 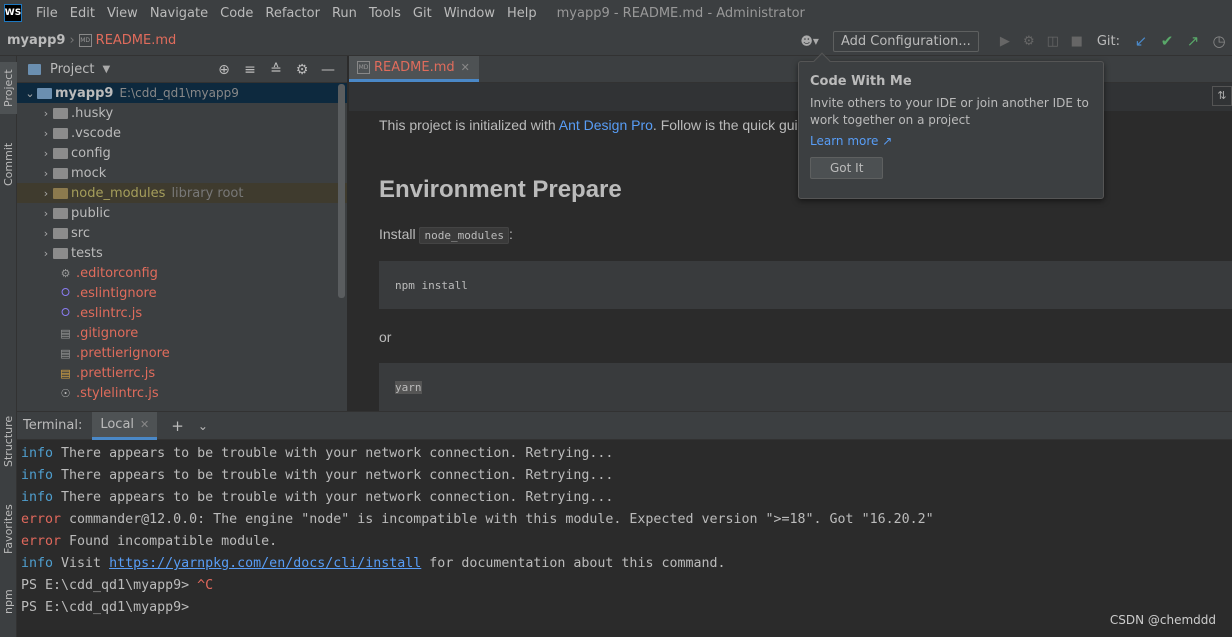 I want to click on tree-file-eslintignore: ⭘ .eslintignore, so click(x=182, y=293).